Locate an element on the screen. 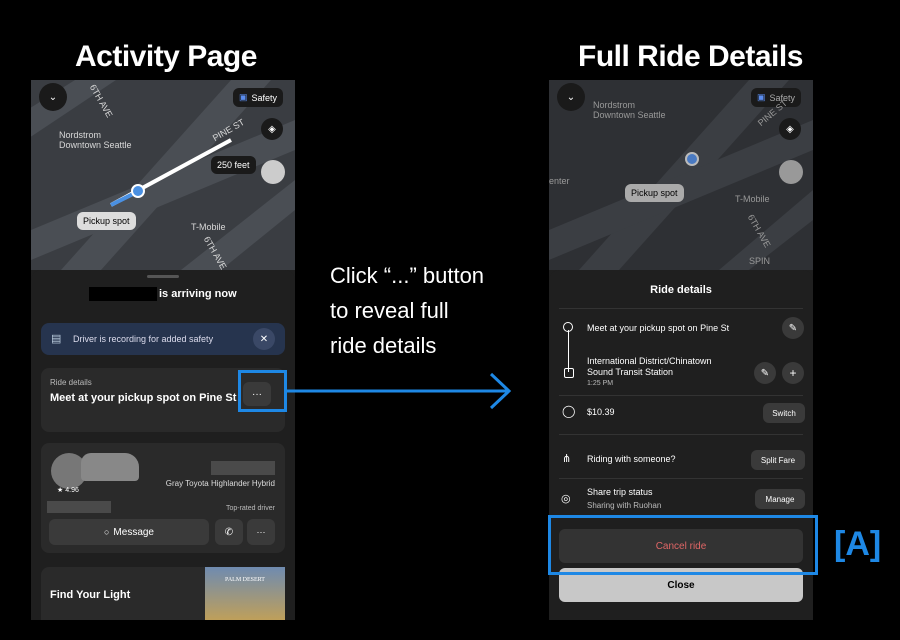  call-button: ✆ is located at coordinates (229, 532).